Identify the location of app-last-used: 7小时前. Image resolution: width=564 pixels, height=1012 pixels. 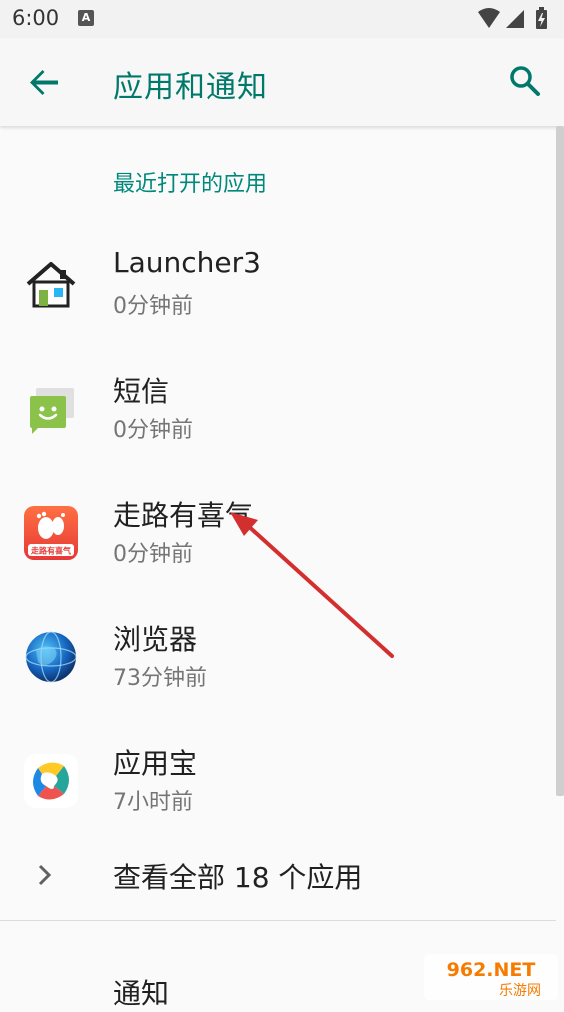
(153, 802).